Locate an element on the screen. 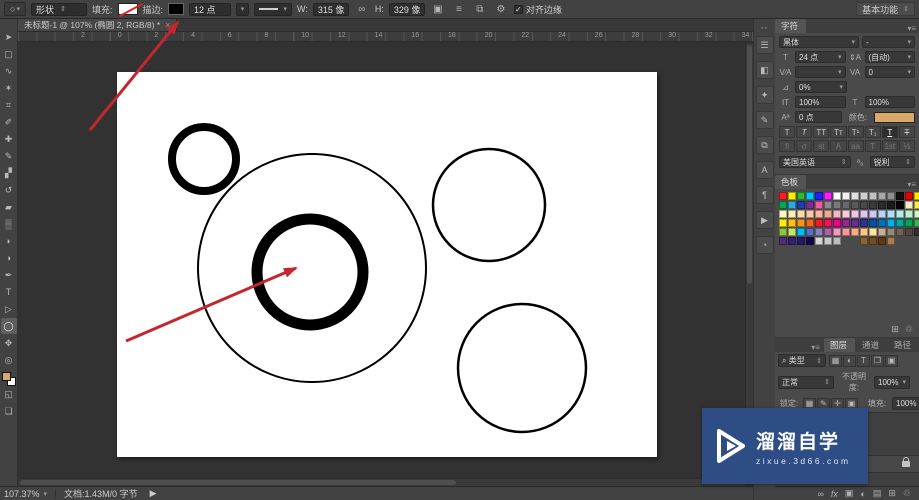 This screenshot has height=500, width=919. brush-tool: ✎ is located at coordinates (9, 156).